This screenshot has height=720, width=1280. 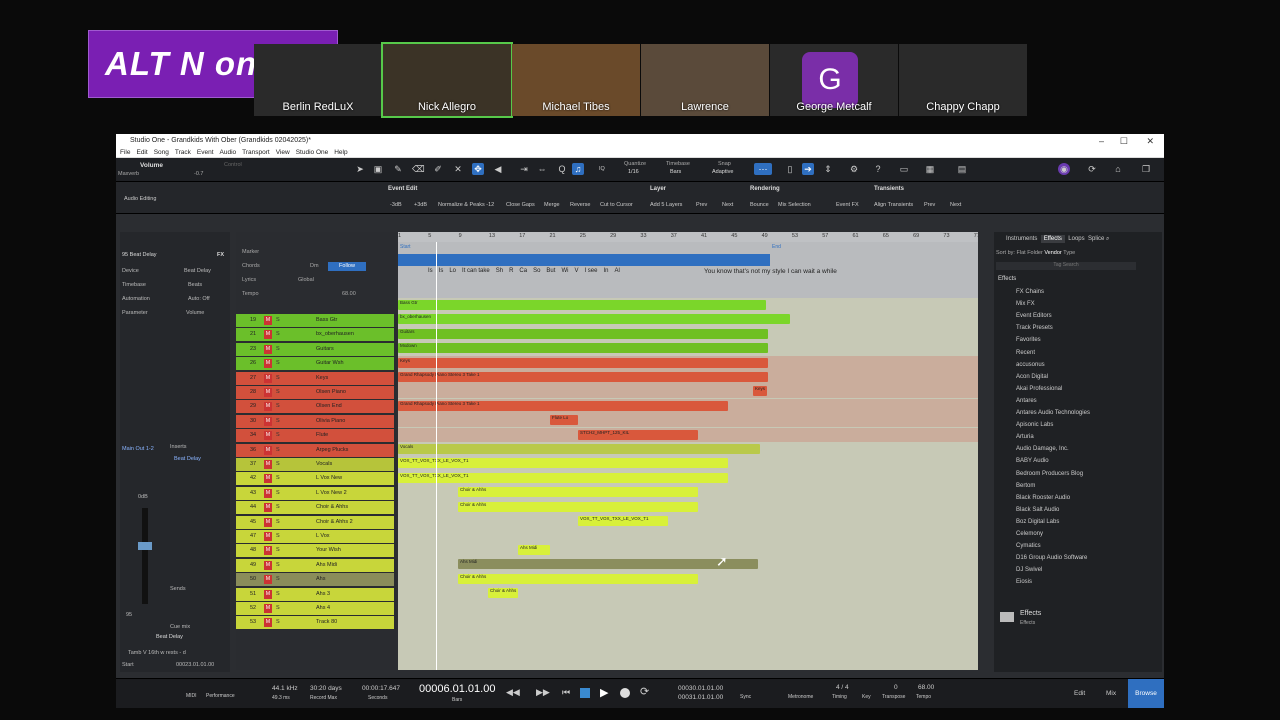 What do you see at coordinates (1039, 389) in the screenshot?
I see `browser-item: Akai Professional` at bounding box center [1039, 389].